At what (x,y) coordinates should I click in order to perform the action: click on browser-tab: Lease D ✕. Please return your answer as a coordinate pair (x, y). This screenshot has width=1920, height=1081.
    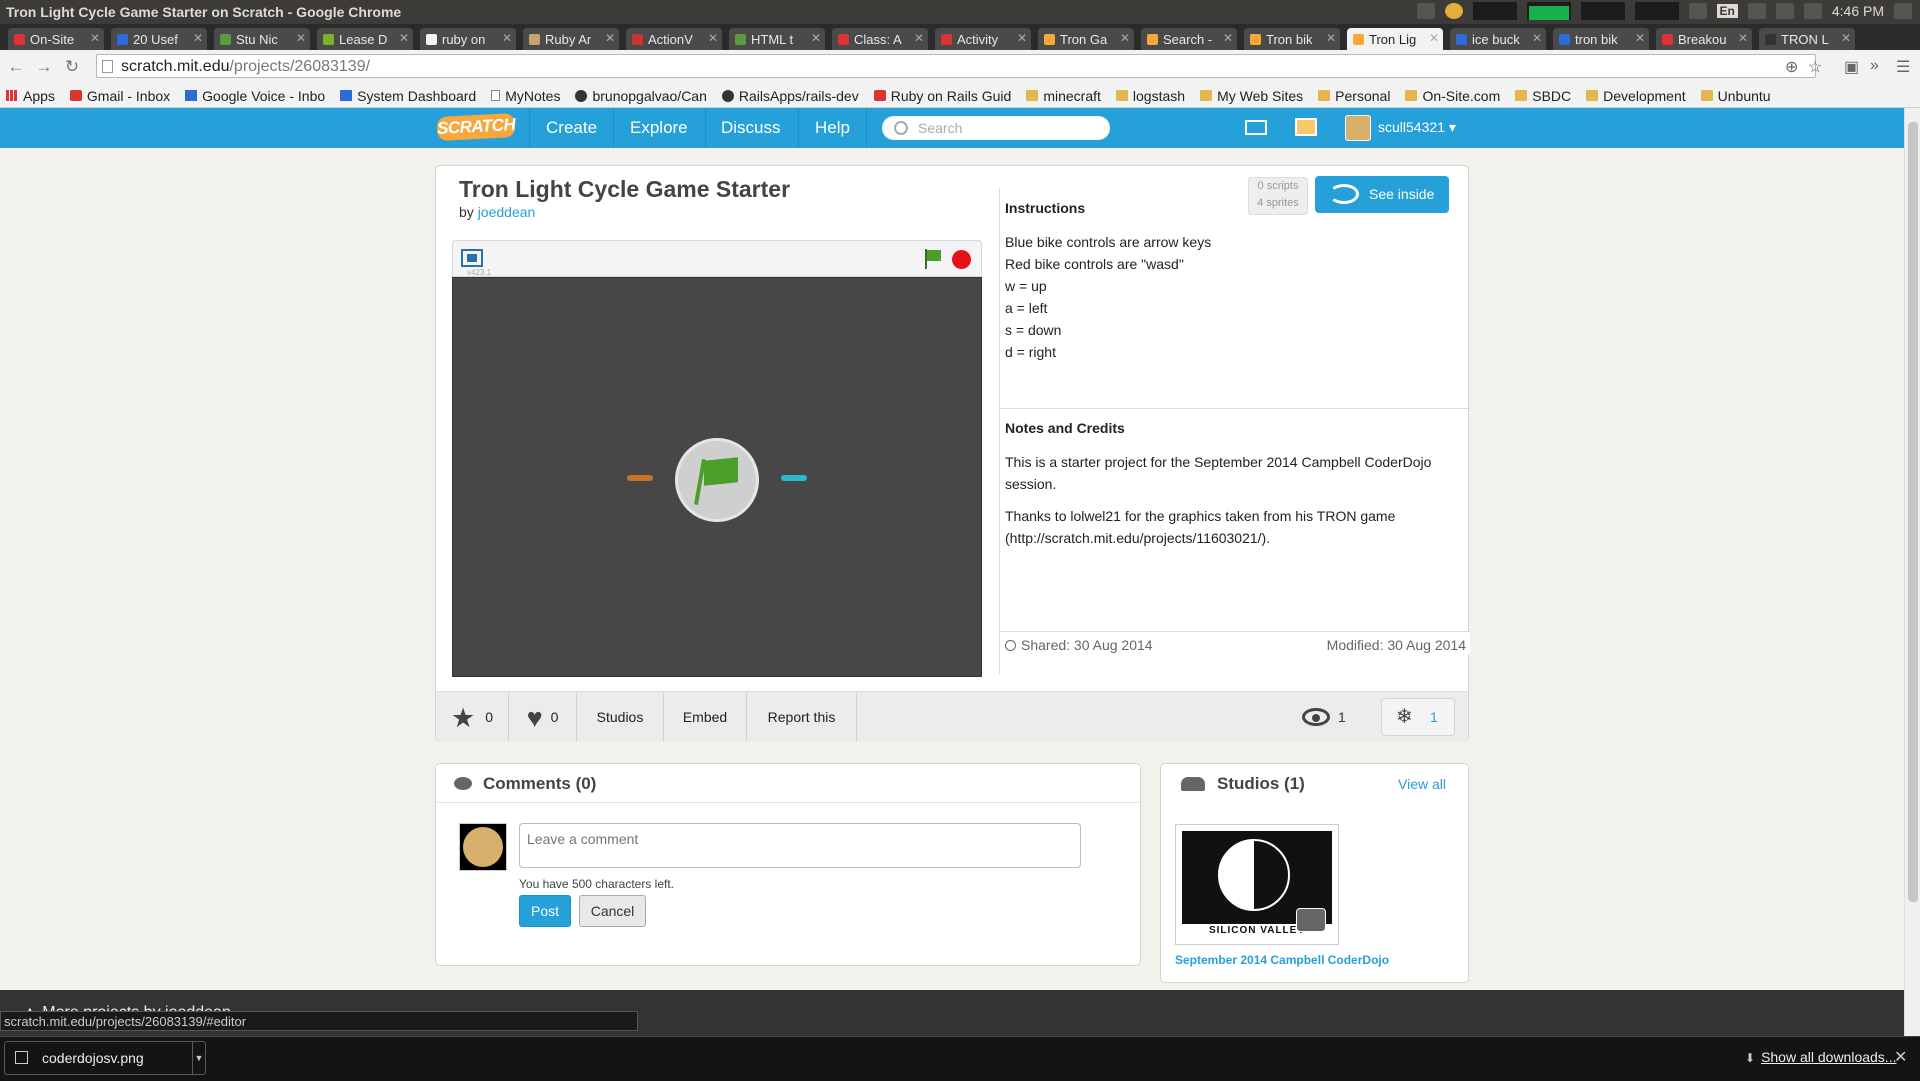
    Looking at the image, I should click on (365, 39).